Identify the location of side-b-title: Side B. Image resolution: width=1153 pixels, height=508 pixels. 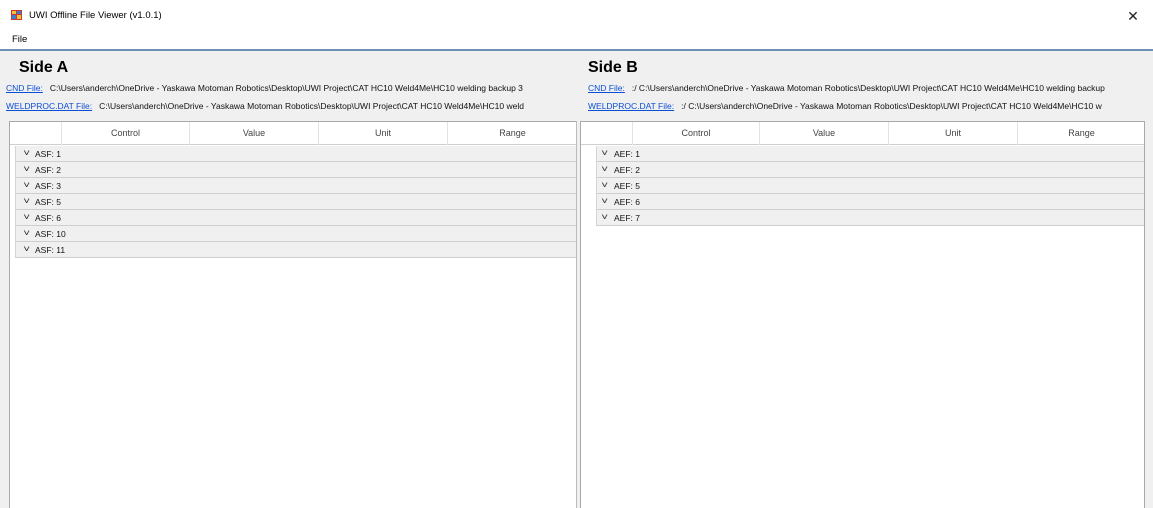
(613, 67).